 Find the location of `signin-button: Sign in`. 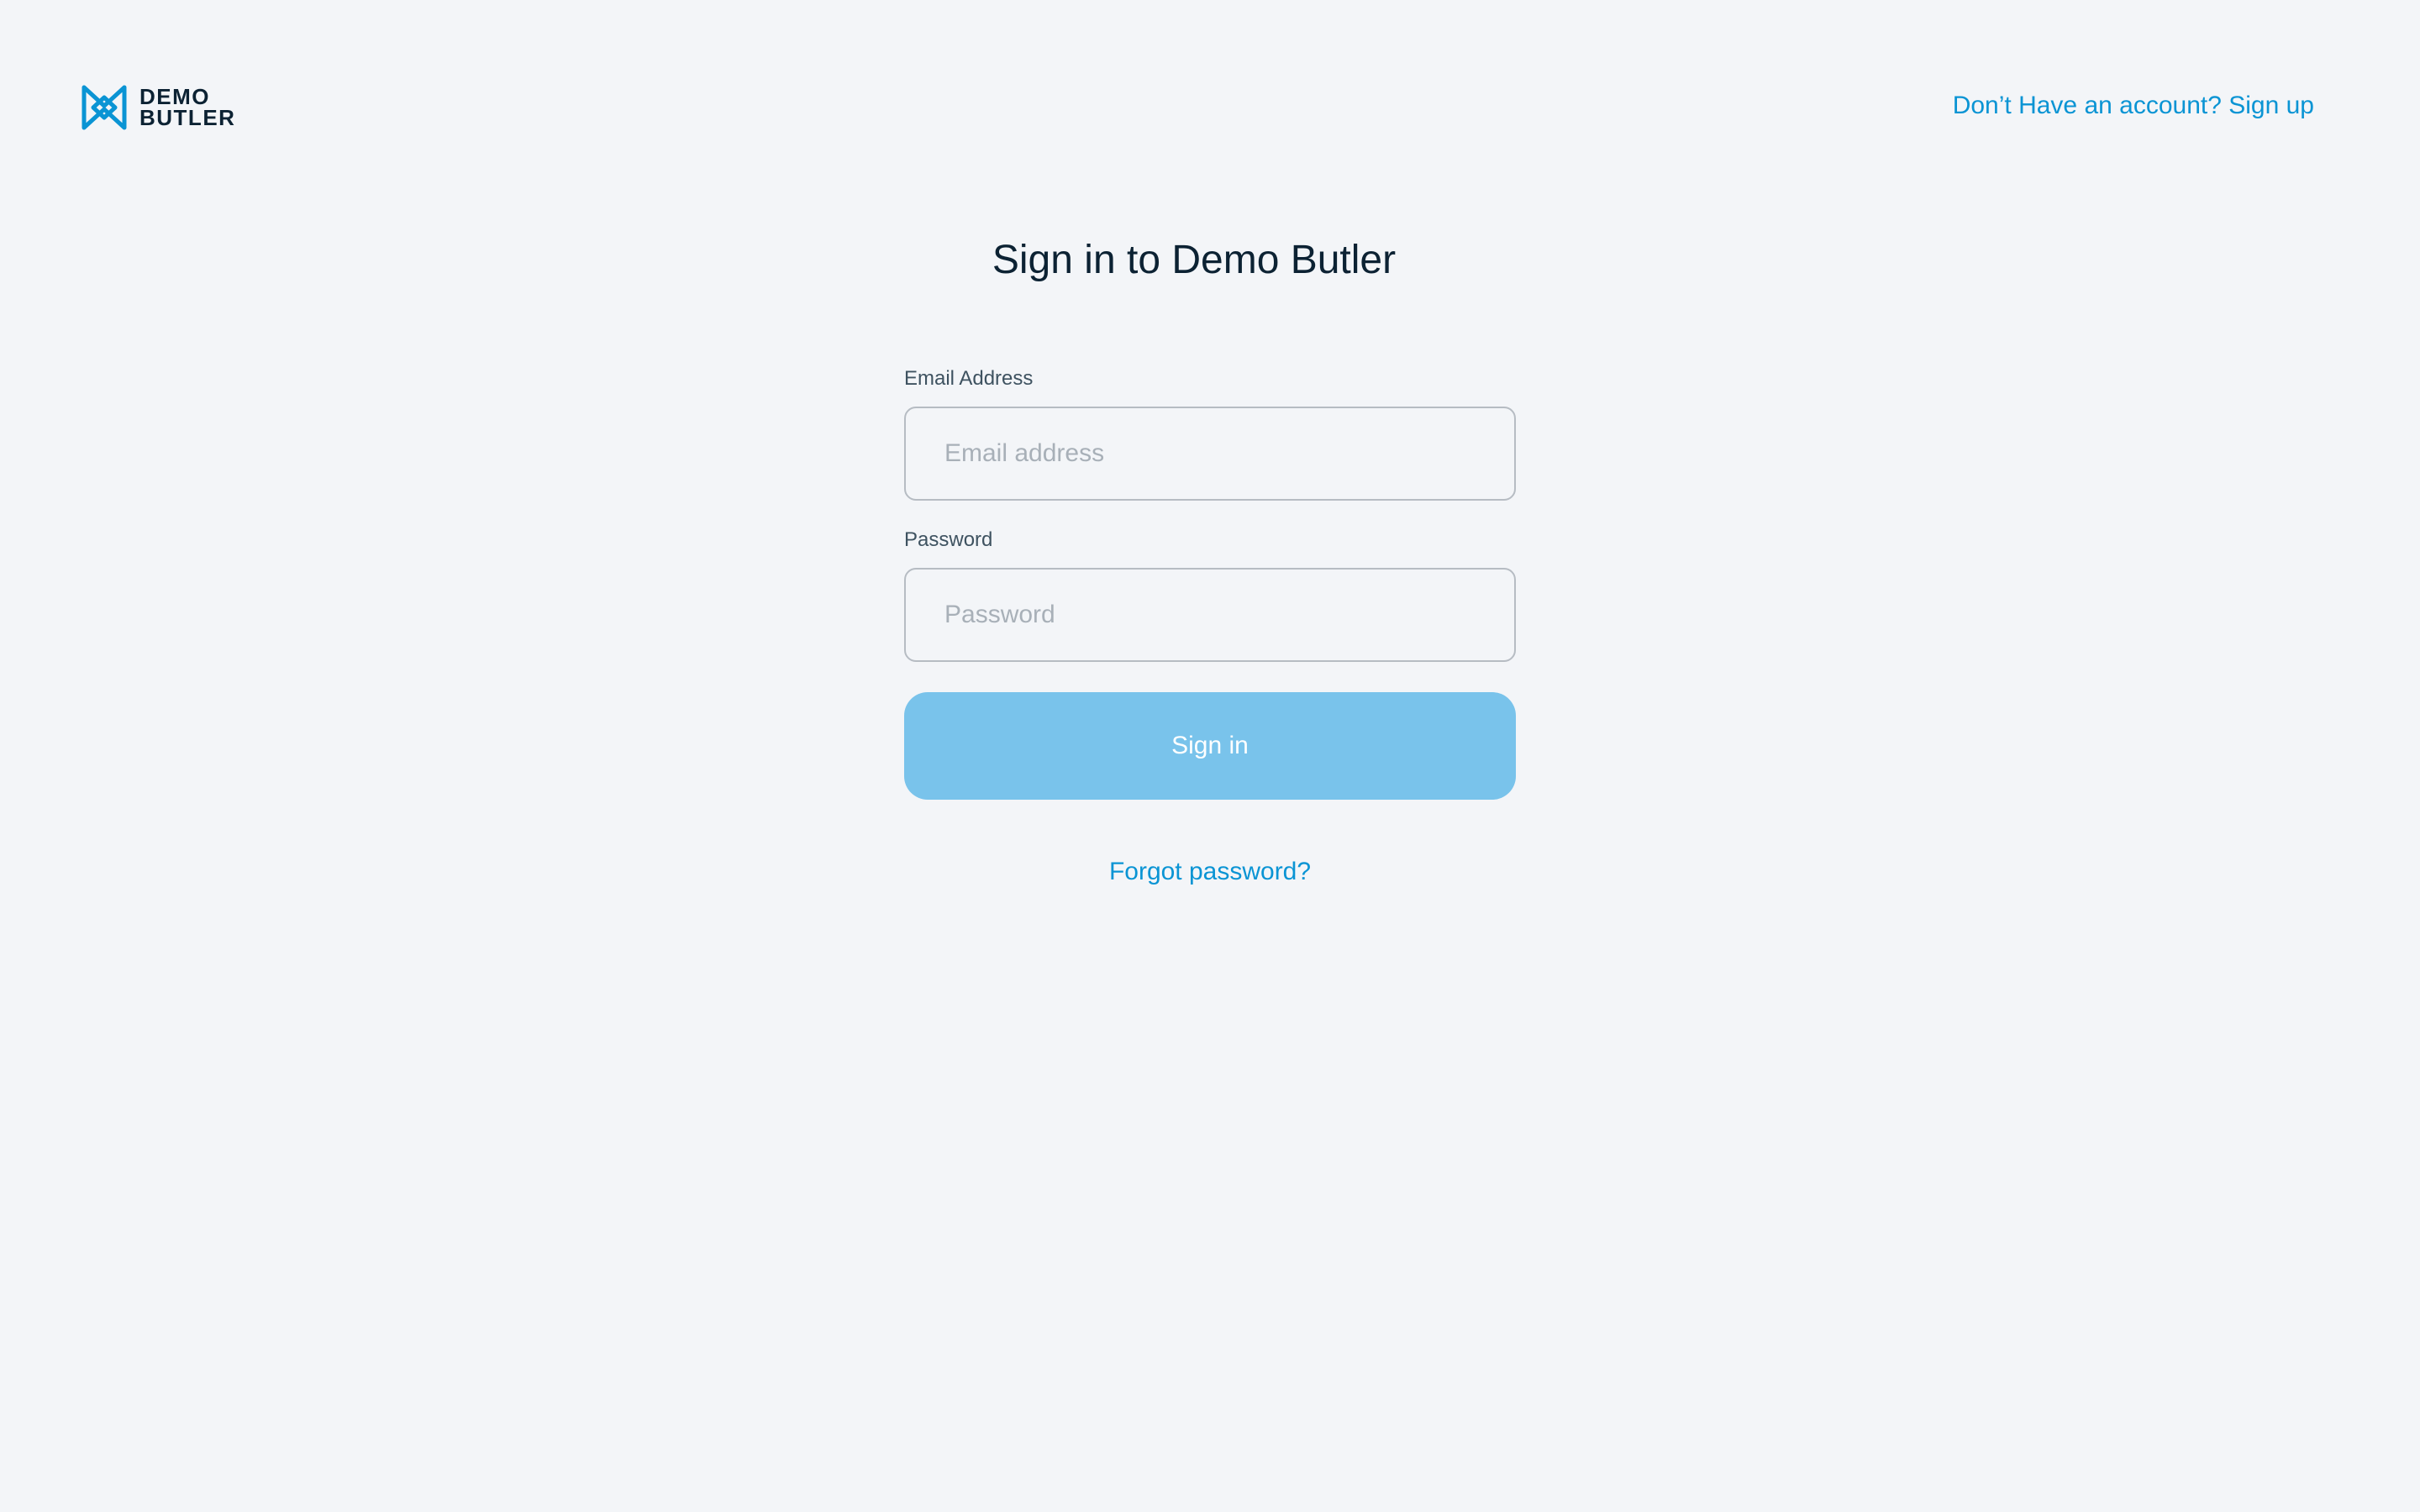

signin-button: Sign in is located at coordinates (1210, 746).